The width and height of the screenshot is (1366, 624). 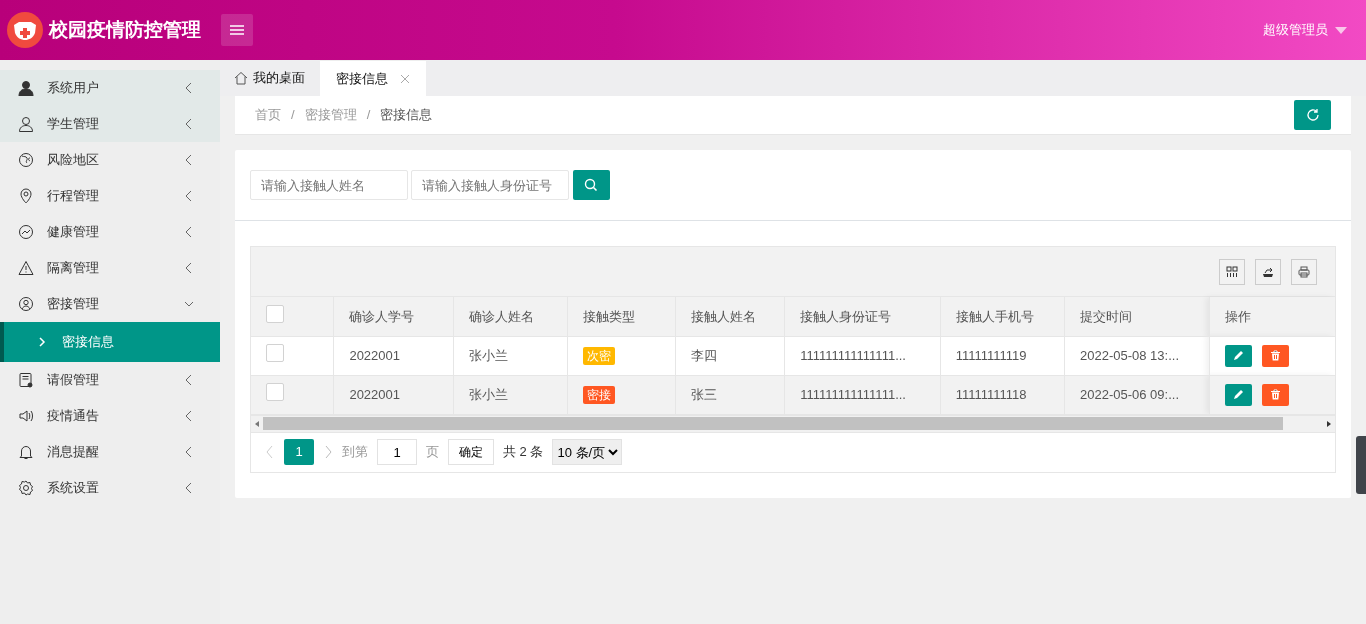 I want to click on sidebar-item: 系统设置, so click(x=110, y=488).